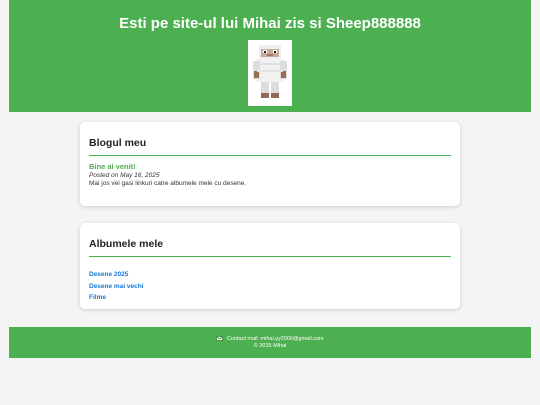  I want to click on envelope-icon, so click(220, 338).